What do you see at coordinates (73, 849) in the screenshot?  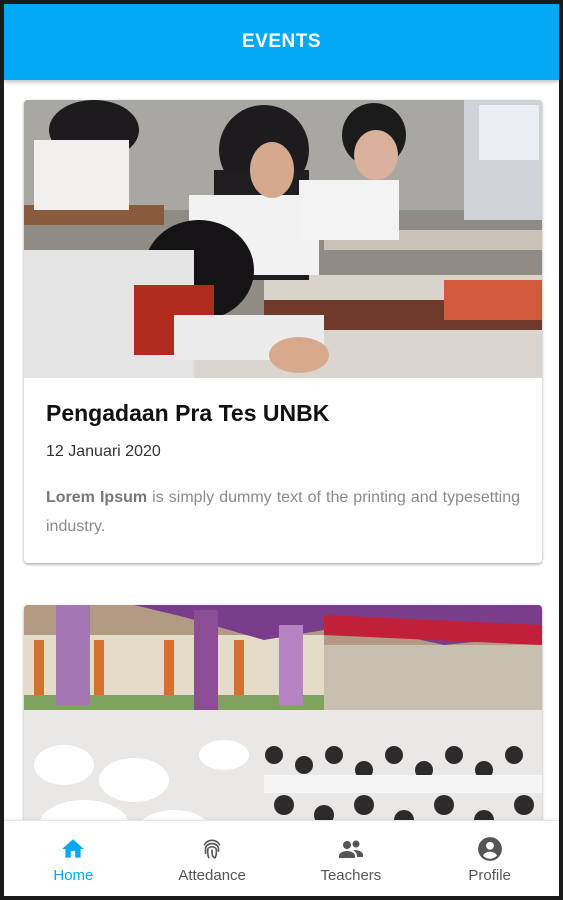 I see `home-icon` at bounding box center [73, 849].